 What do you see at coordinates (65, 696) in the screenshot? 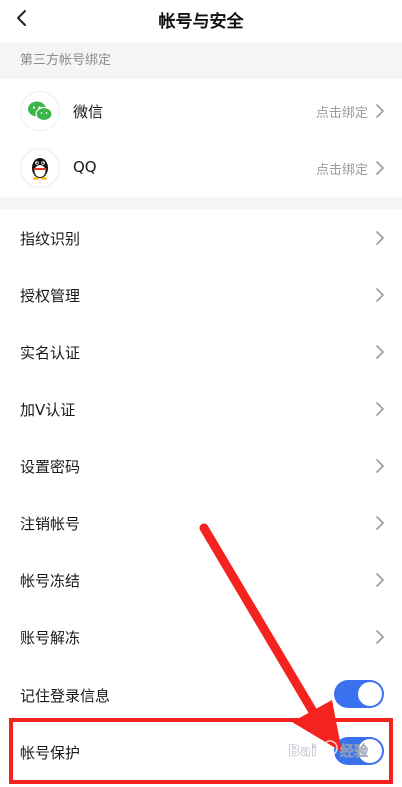
I see `toggle-label: 记住登录信息` at bounding box center [65, 696].